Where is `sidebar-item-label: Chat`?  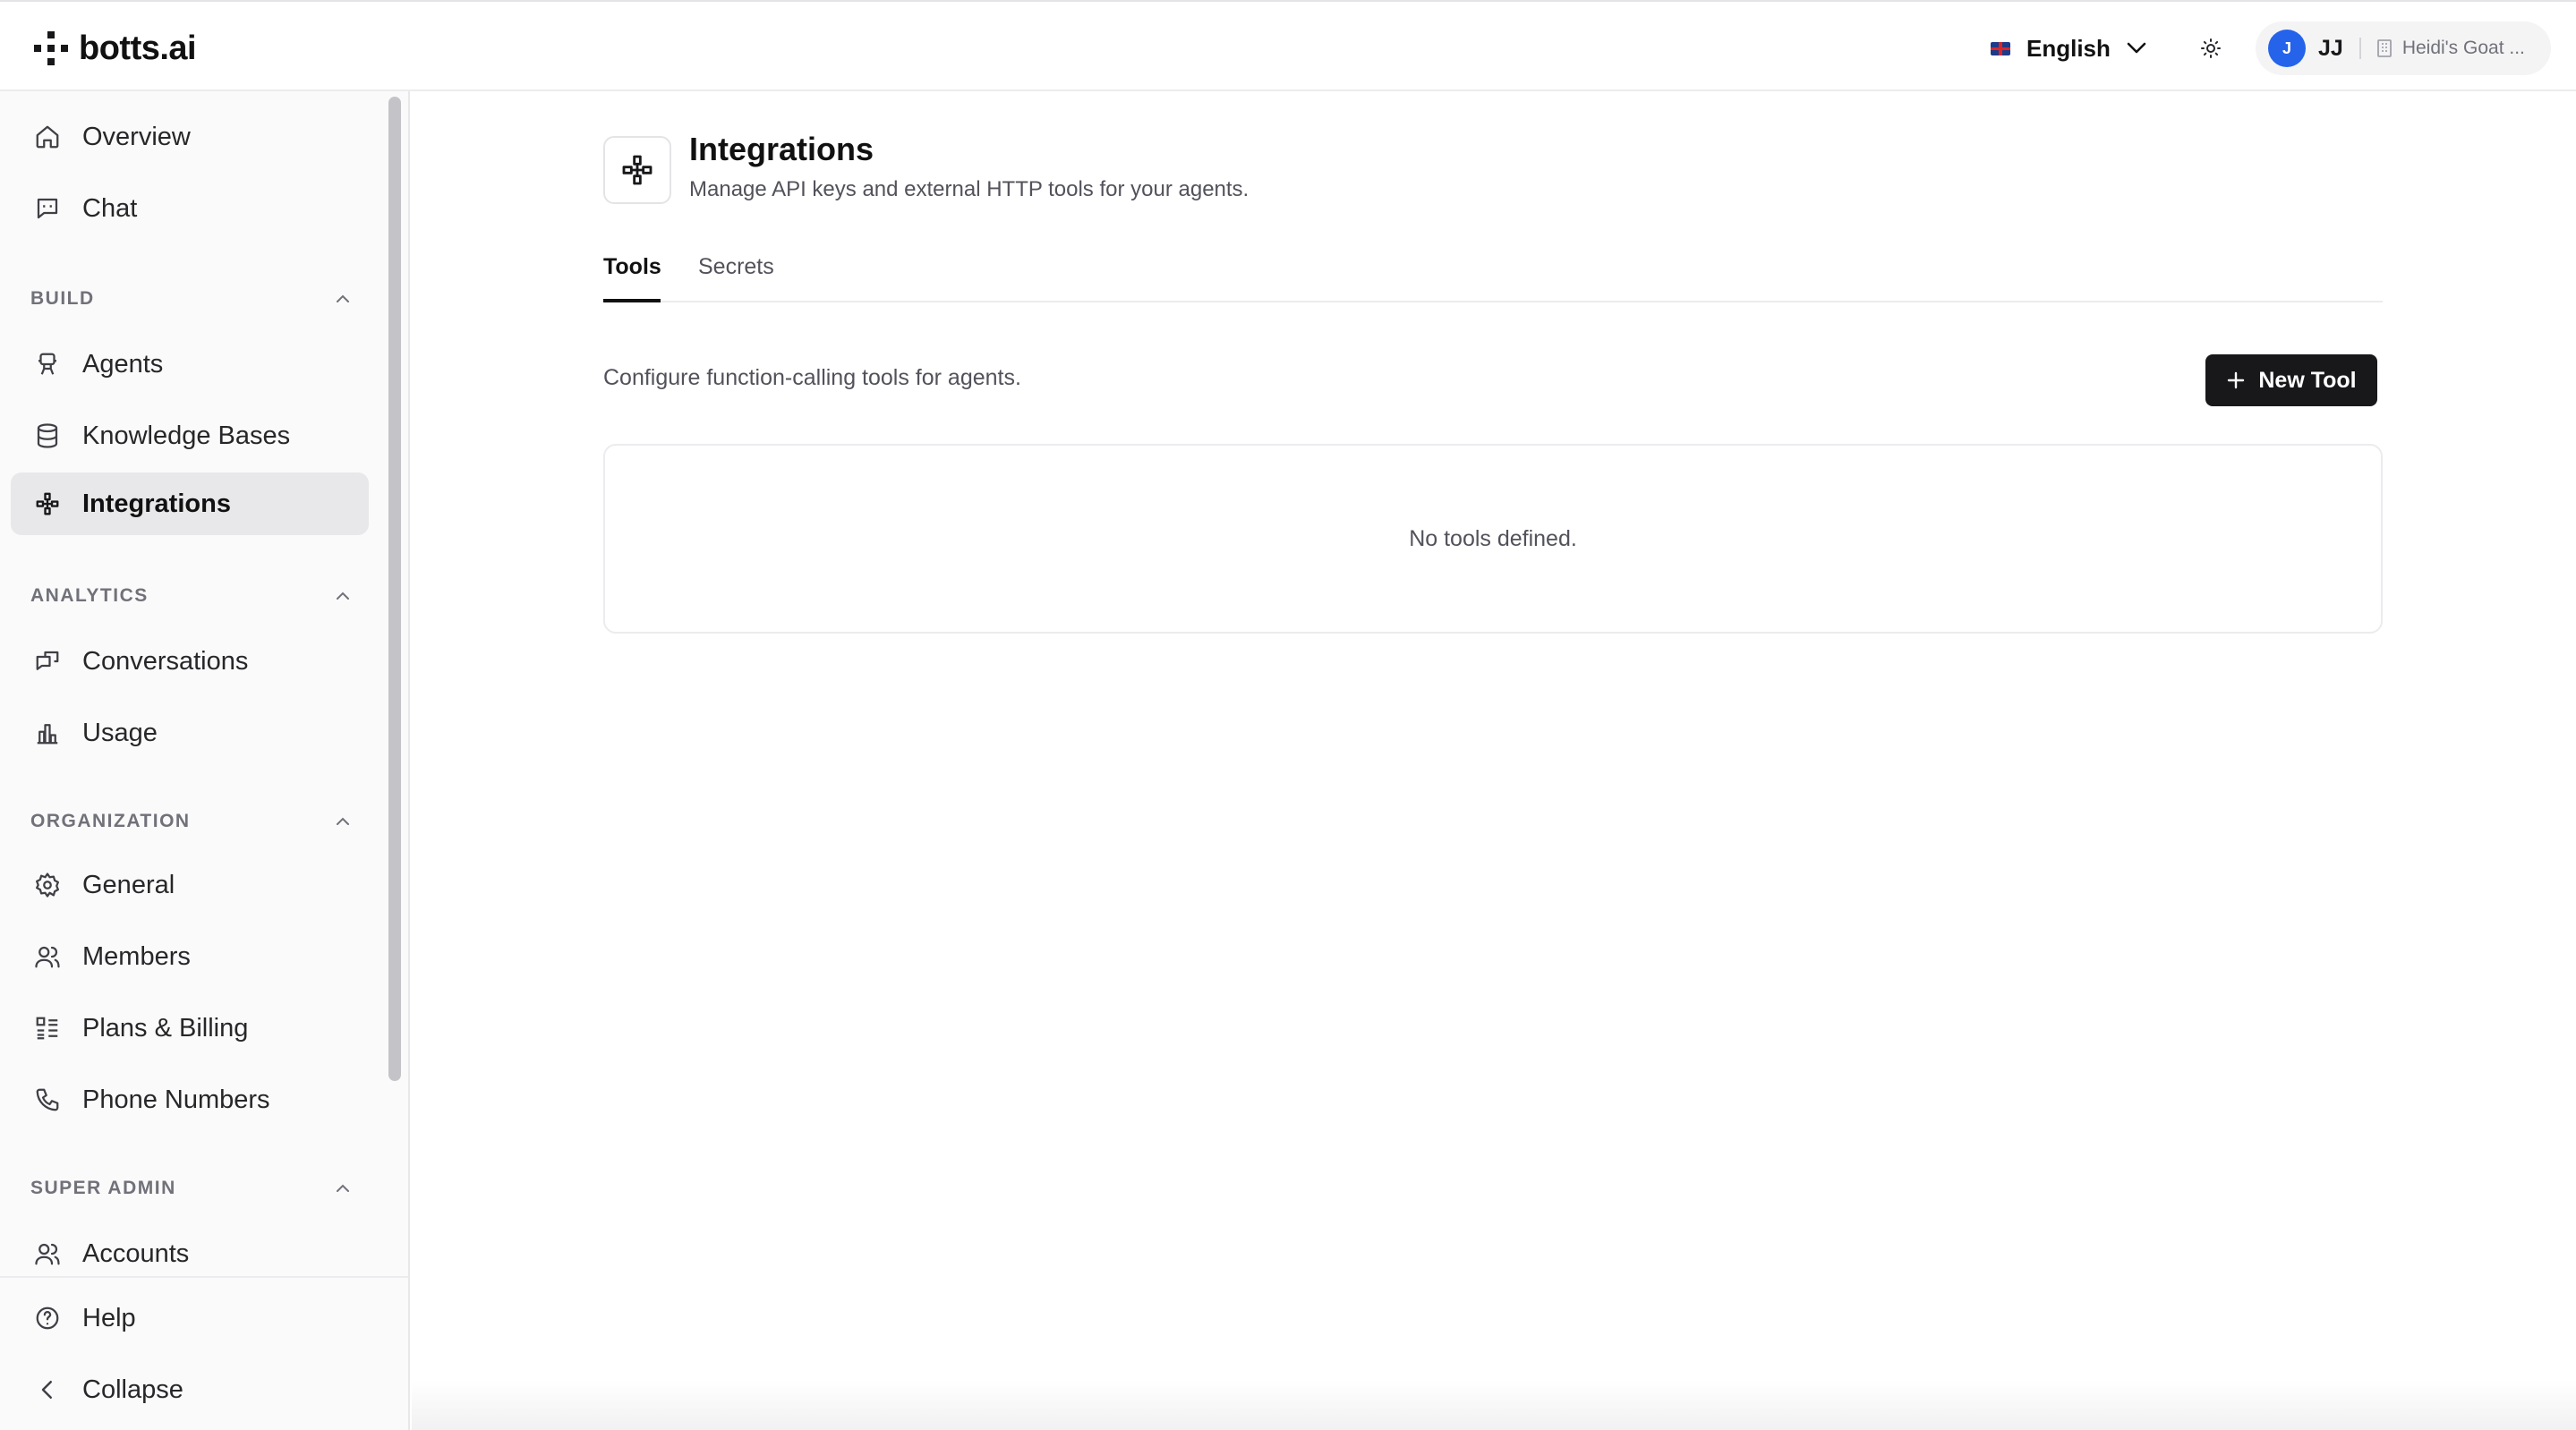 sidebar-item-label: Chat is located at coordinates (110, 208).